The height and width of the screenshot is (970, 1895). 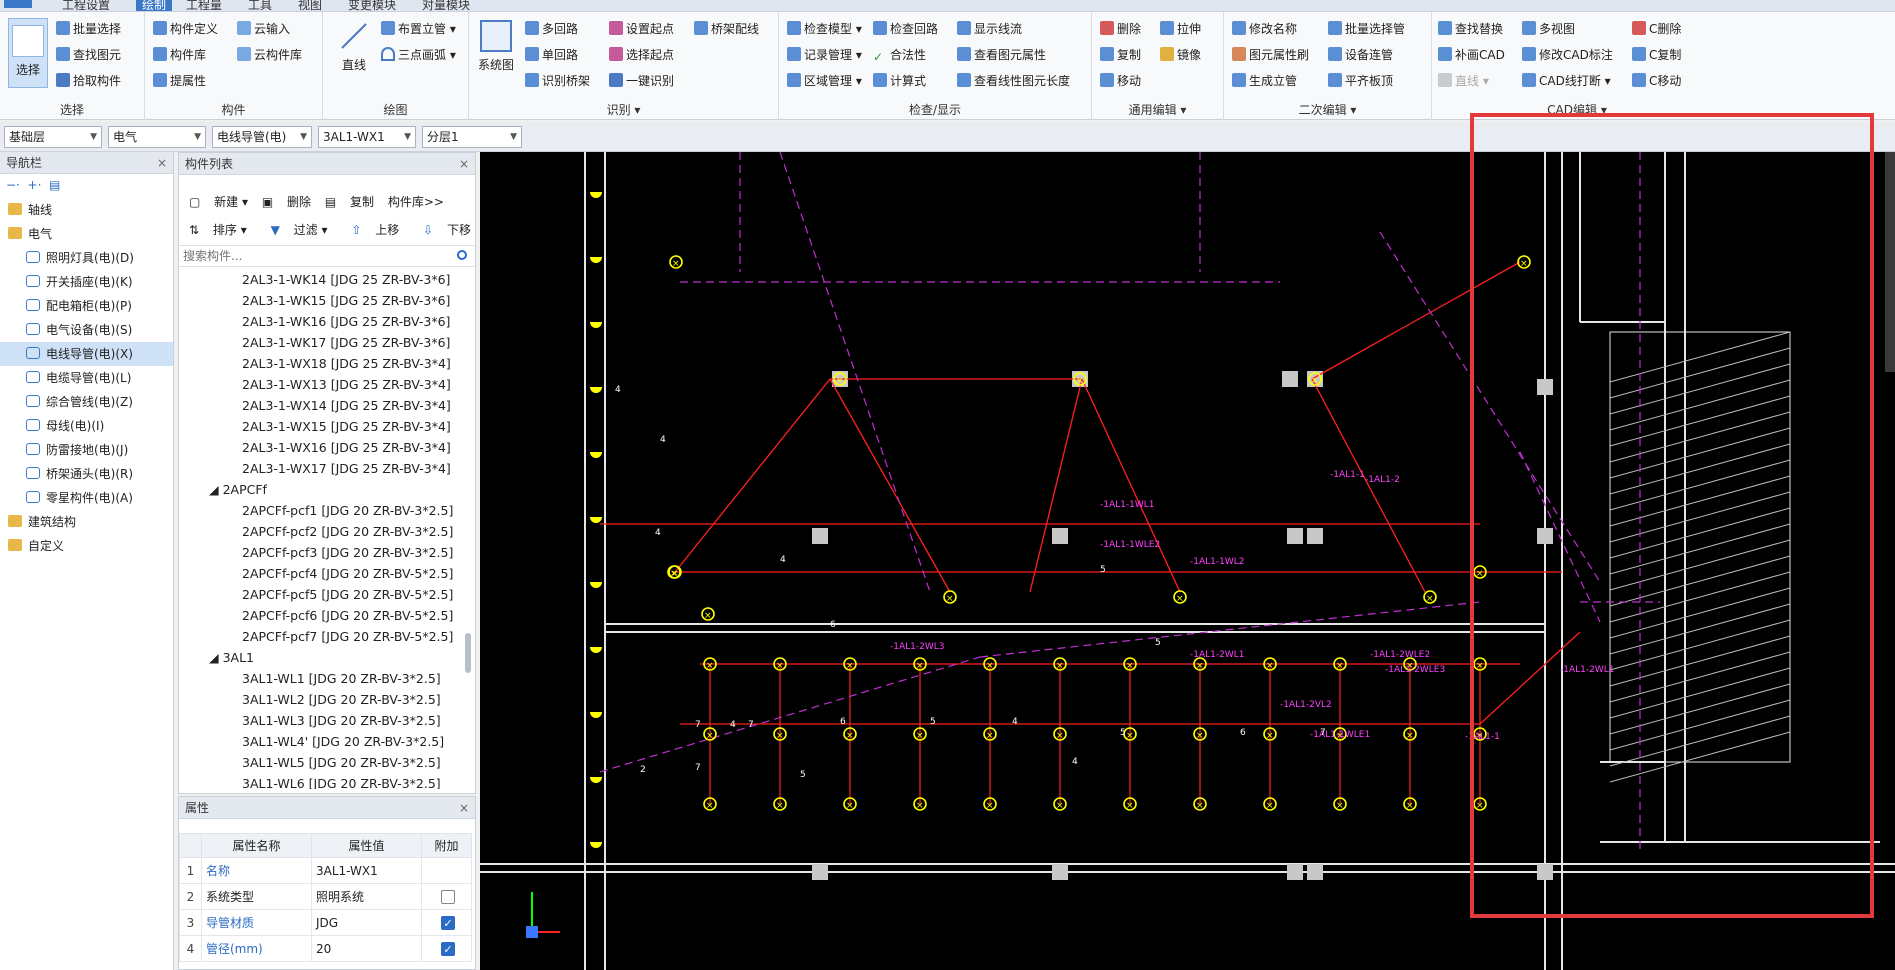 What do you see at coordinates (18, 4) in the screenshot?
I see `app-logo` at bounding box center [18, 4].